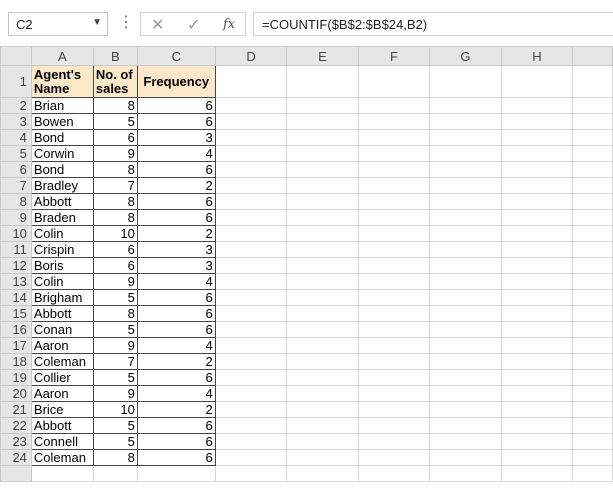 The width and height of the screenshot is (613, 491). I want to click on cancel-icon: ✕, so click(157, 25).